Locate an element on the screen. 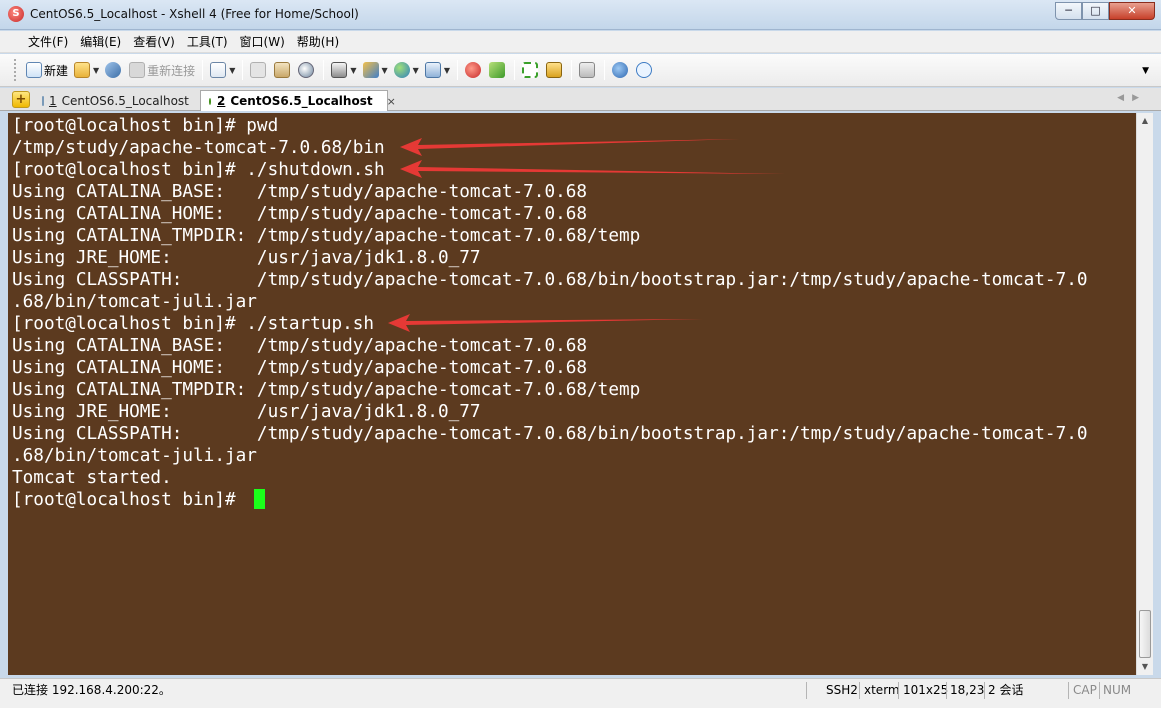 Image resolution: width=1161 pixels, height=708 pixels. menu-window: 窗口(W) is located at coordinates (262, 41).